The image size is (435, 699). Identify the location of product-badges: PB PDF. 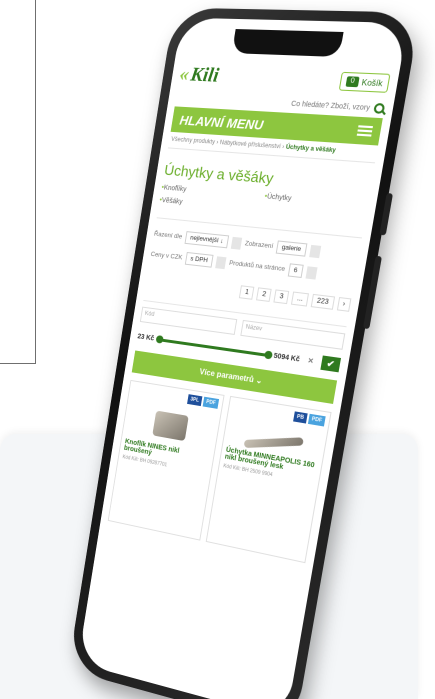
(309, 419).